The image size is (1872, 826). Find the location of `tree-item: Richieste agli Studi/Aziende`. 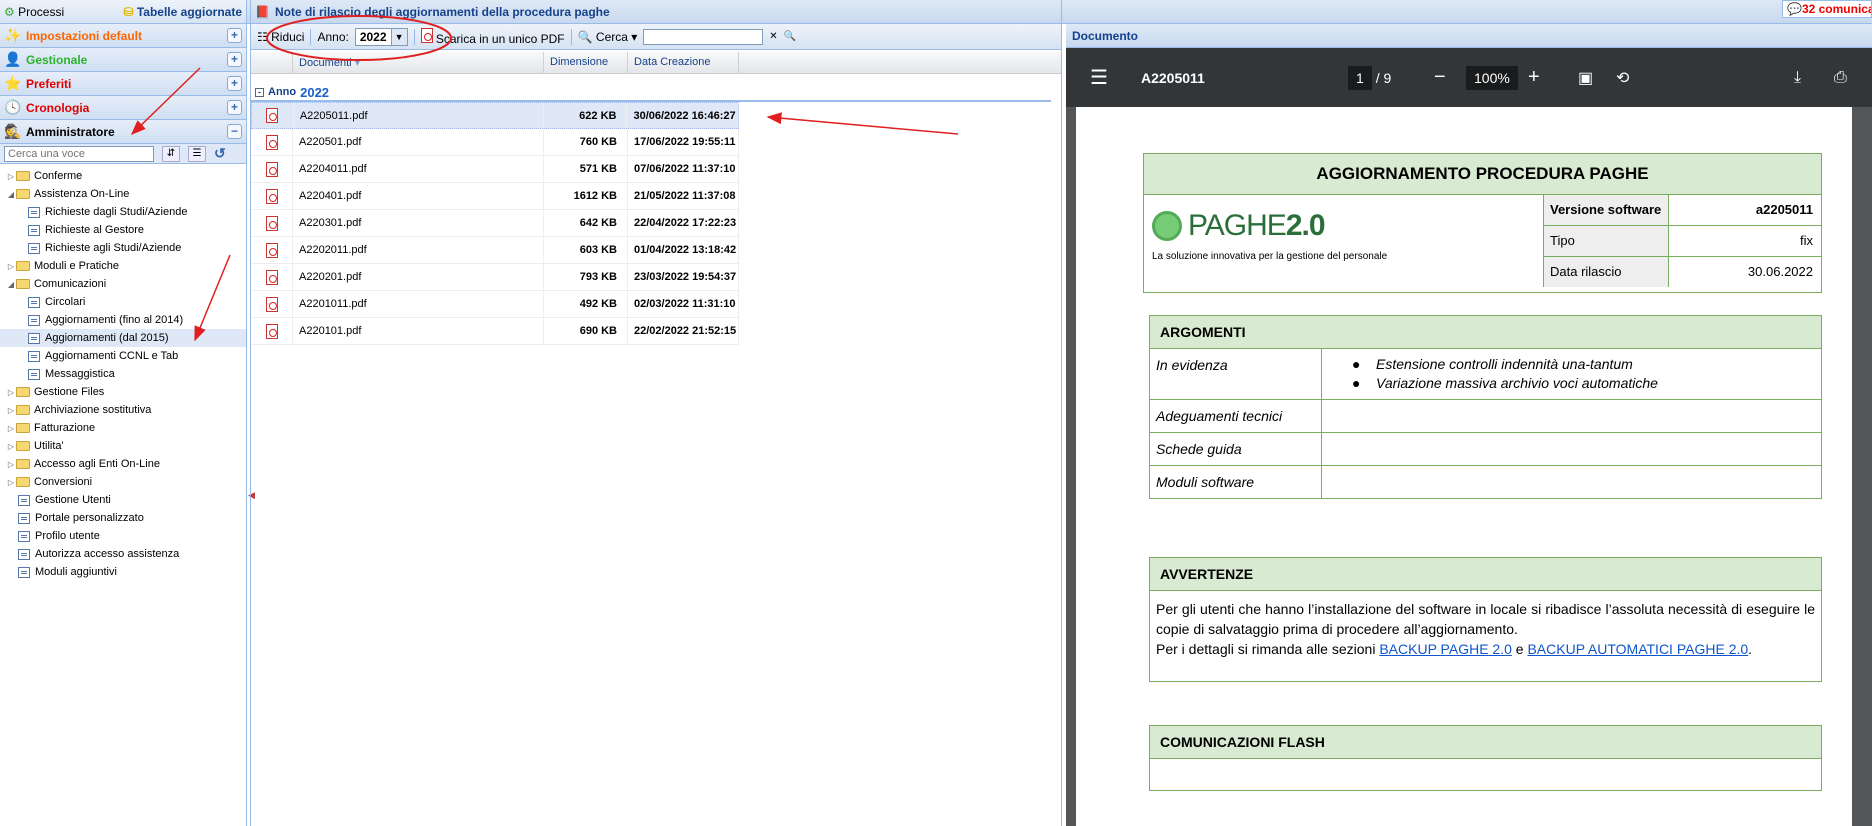

tree-item: Richieste agli Studi/Aziende is located at coordinates (123, 248).